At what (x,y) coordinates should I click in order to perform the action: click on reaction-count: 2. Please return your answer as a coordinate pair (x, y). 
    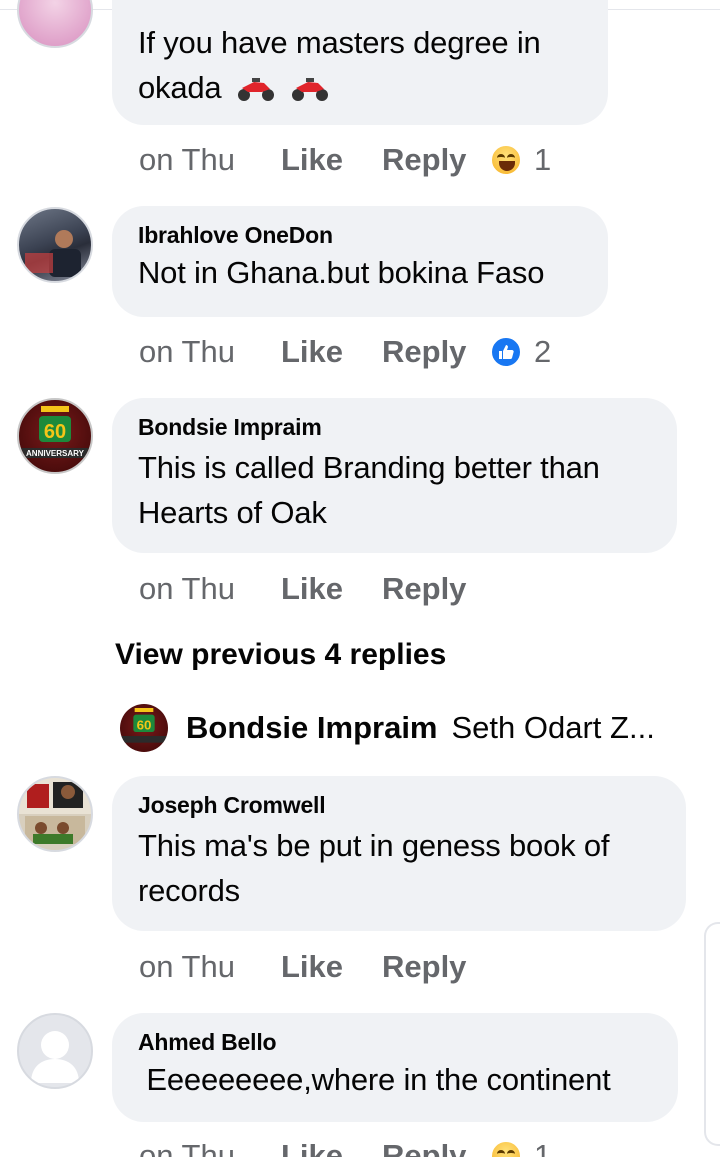
    Looking at the image, I should click on (543, 351).